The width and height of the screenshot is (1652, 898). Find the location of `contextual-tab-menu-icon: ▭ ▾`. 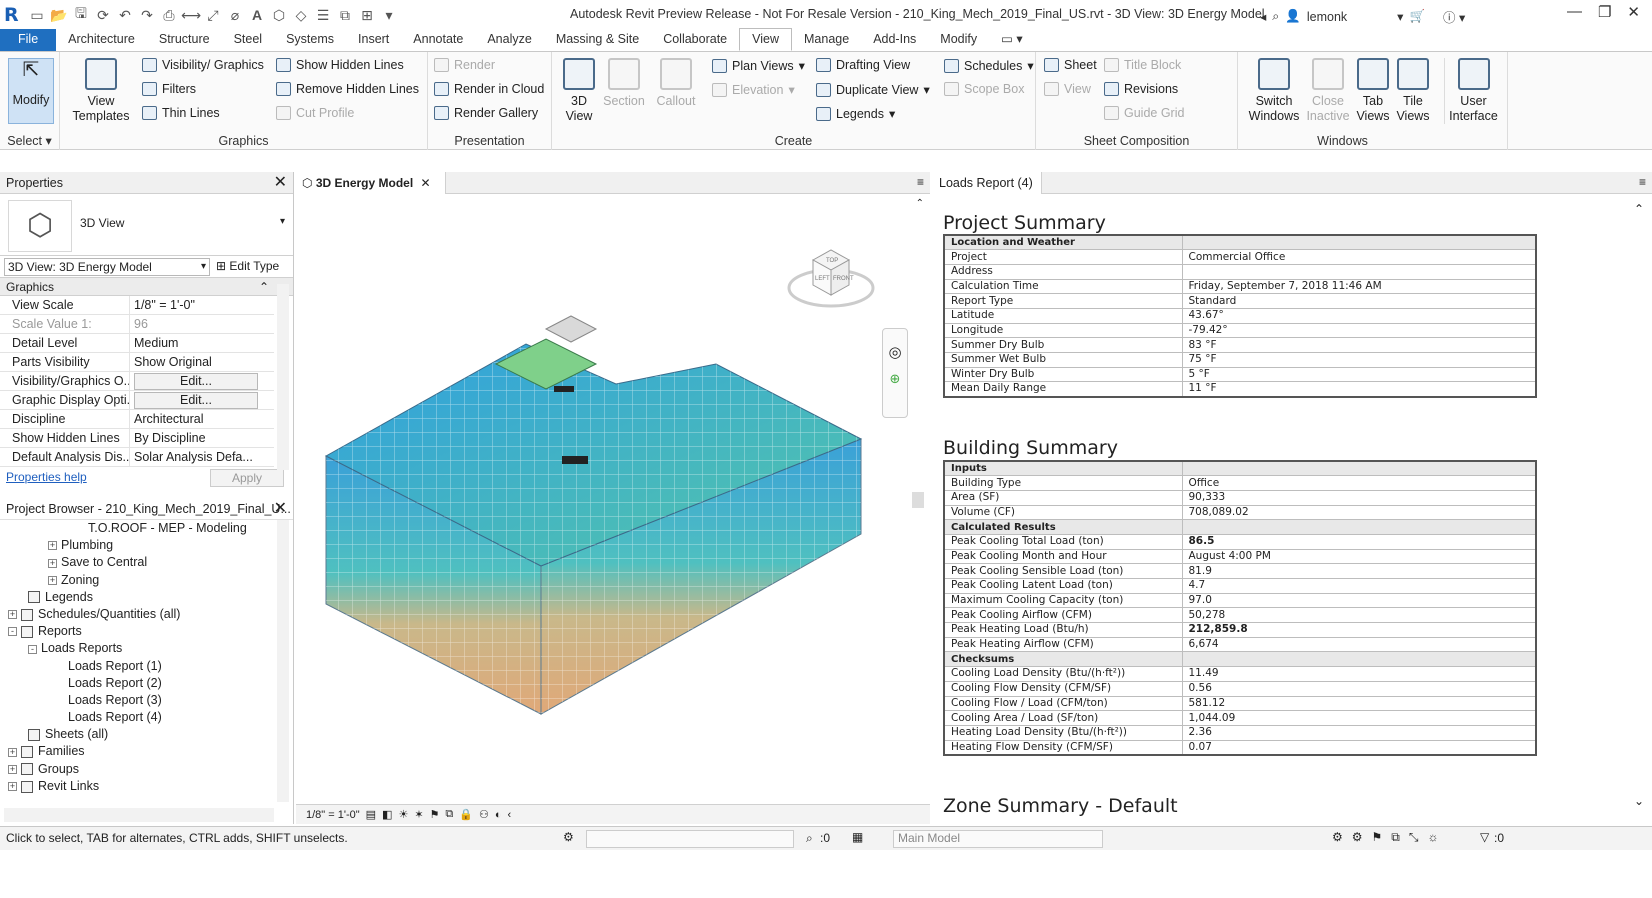

contextual-tab-menu-icon: ▭ ▾ is located at coordinates (1012, 40).